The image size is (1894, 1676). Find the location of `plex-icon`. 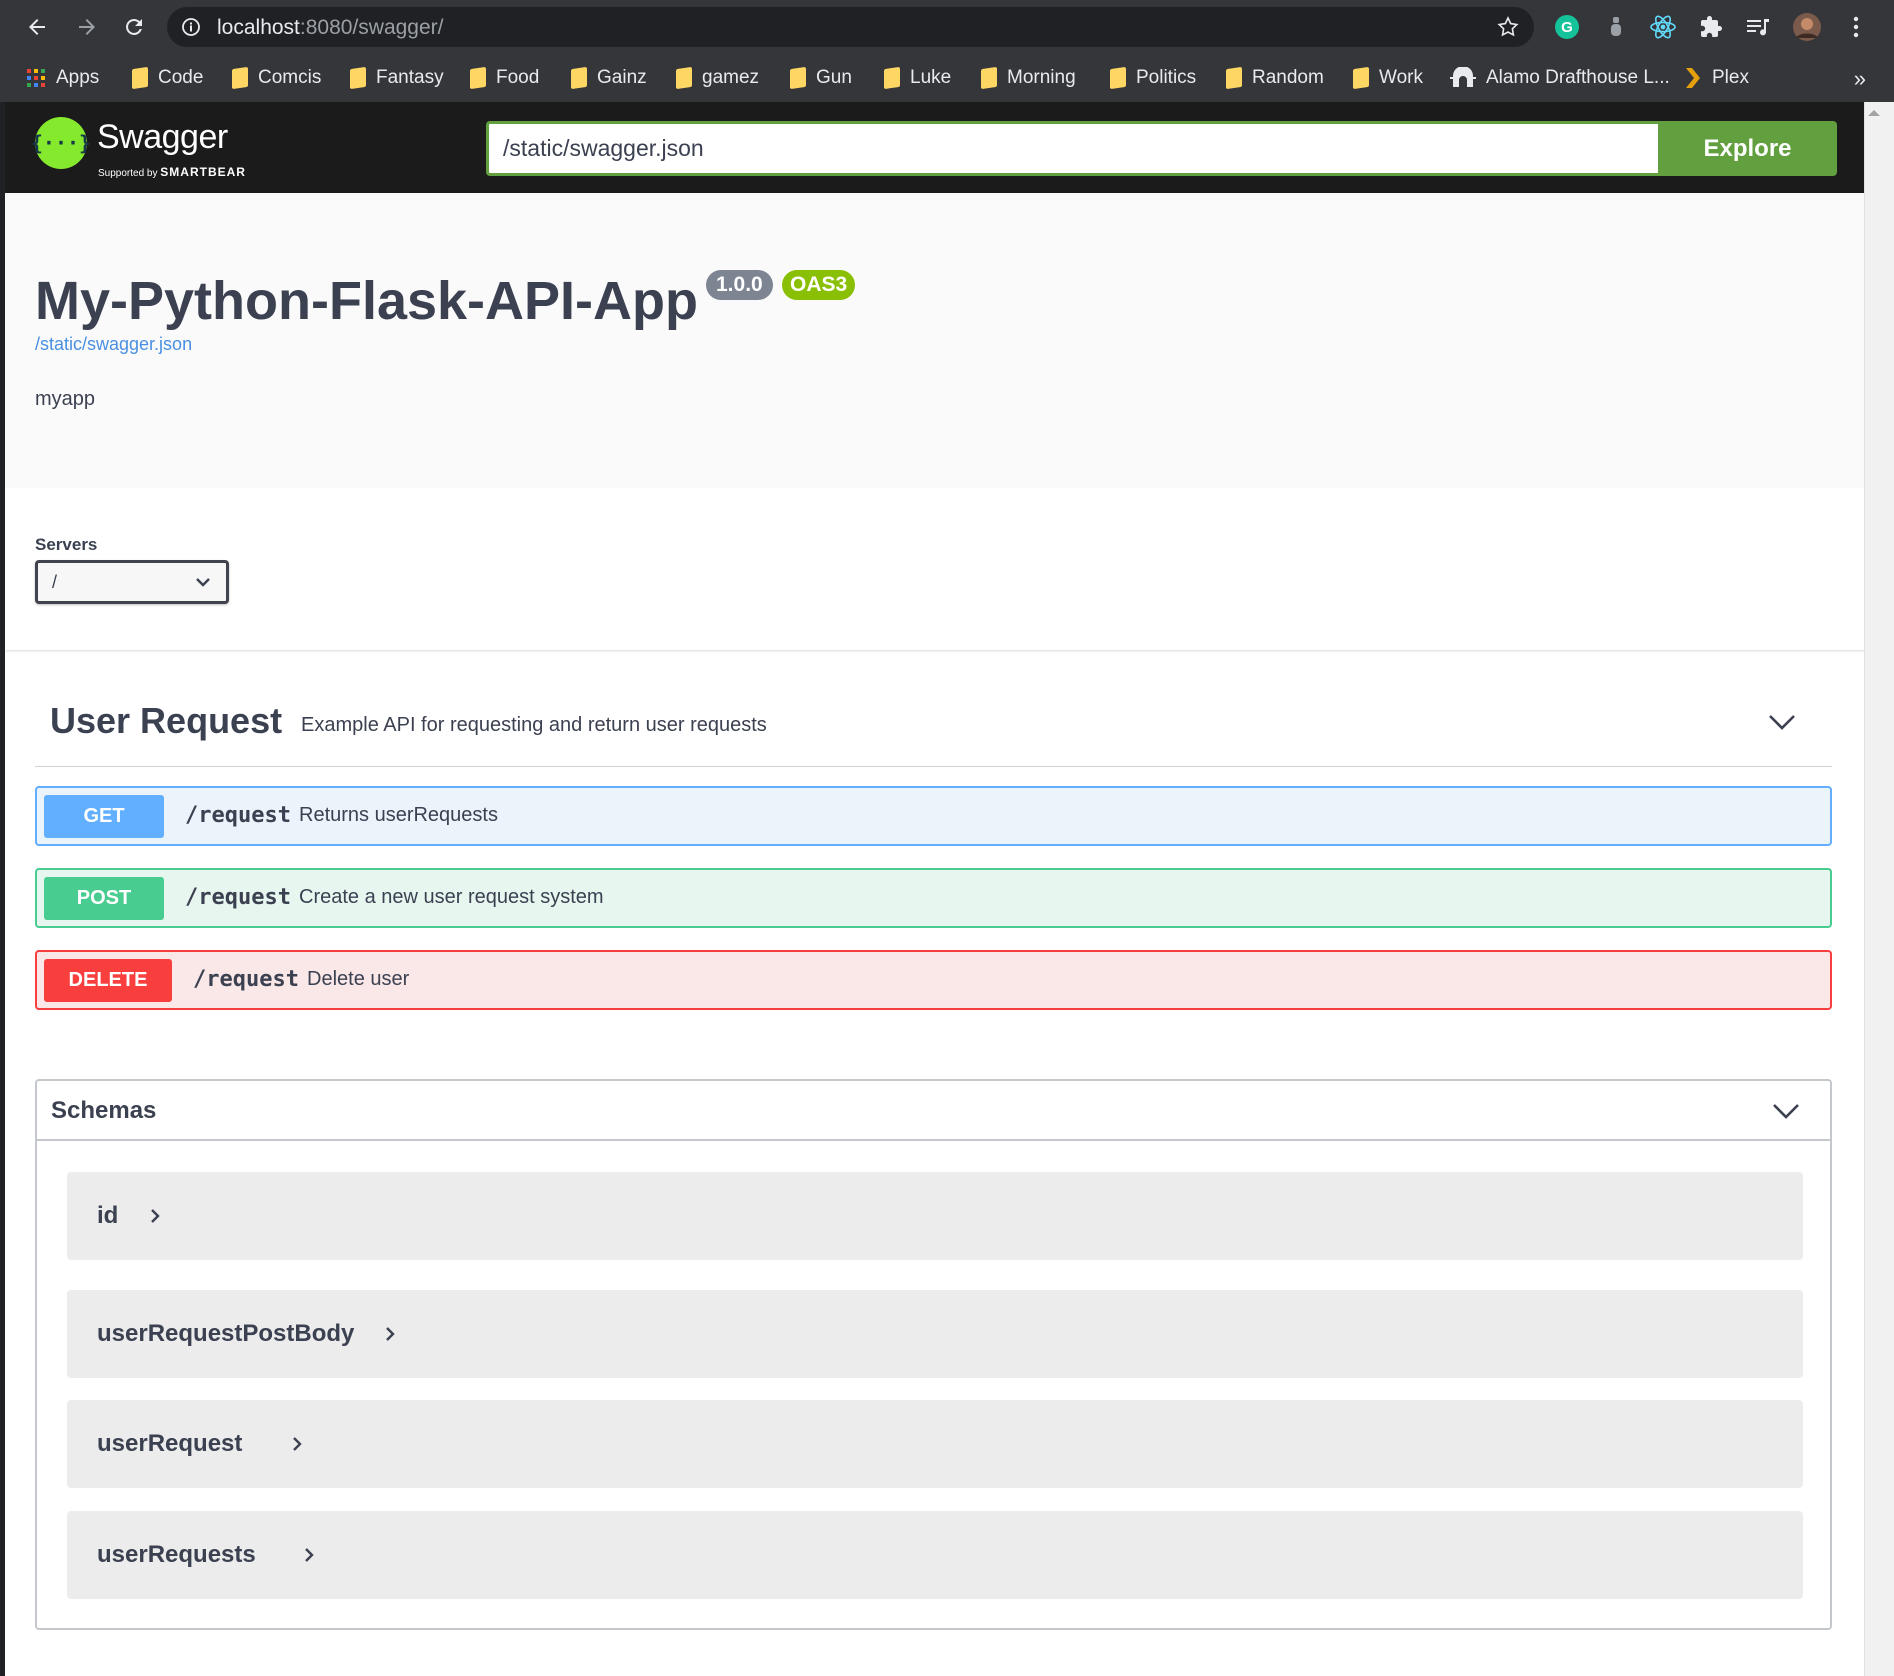

plex-icon is located at coordinates (1693, 78).